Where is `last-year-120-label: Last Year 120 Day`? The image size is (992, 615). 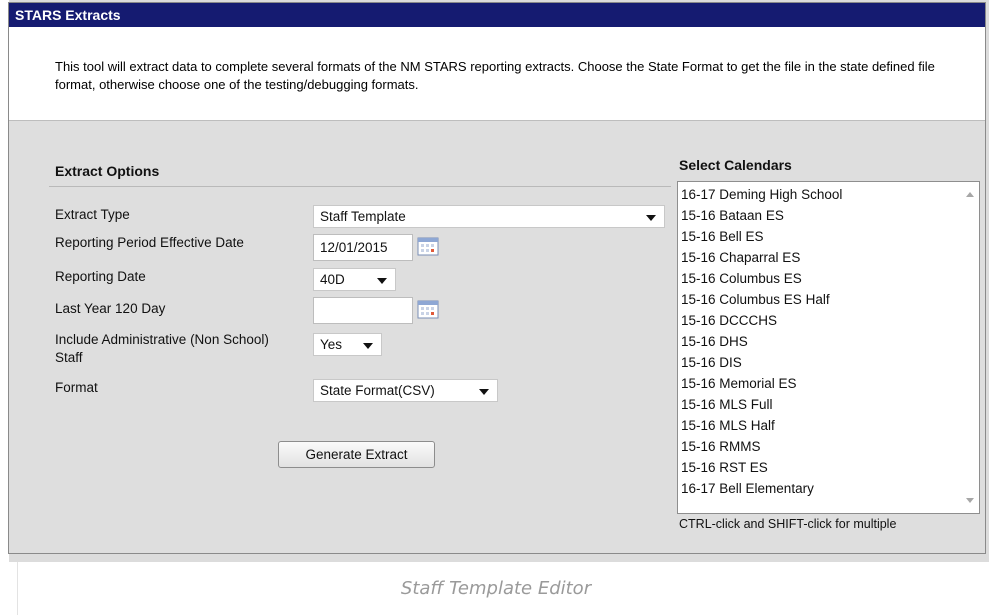 last-year-120-label: Last Year 120 Day is located at coordinates (110, 308).